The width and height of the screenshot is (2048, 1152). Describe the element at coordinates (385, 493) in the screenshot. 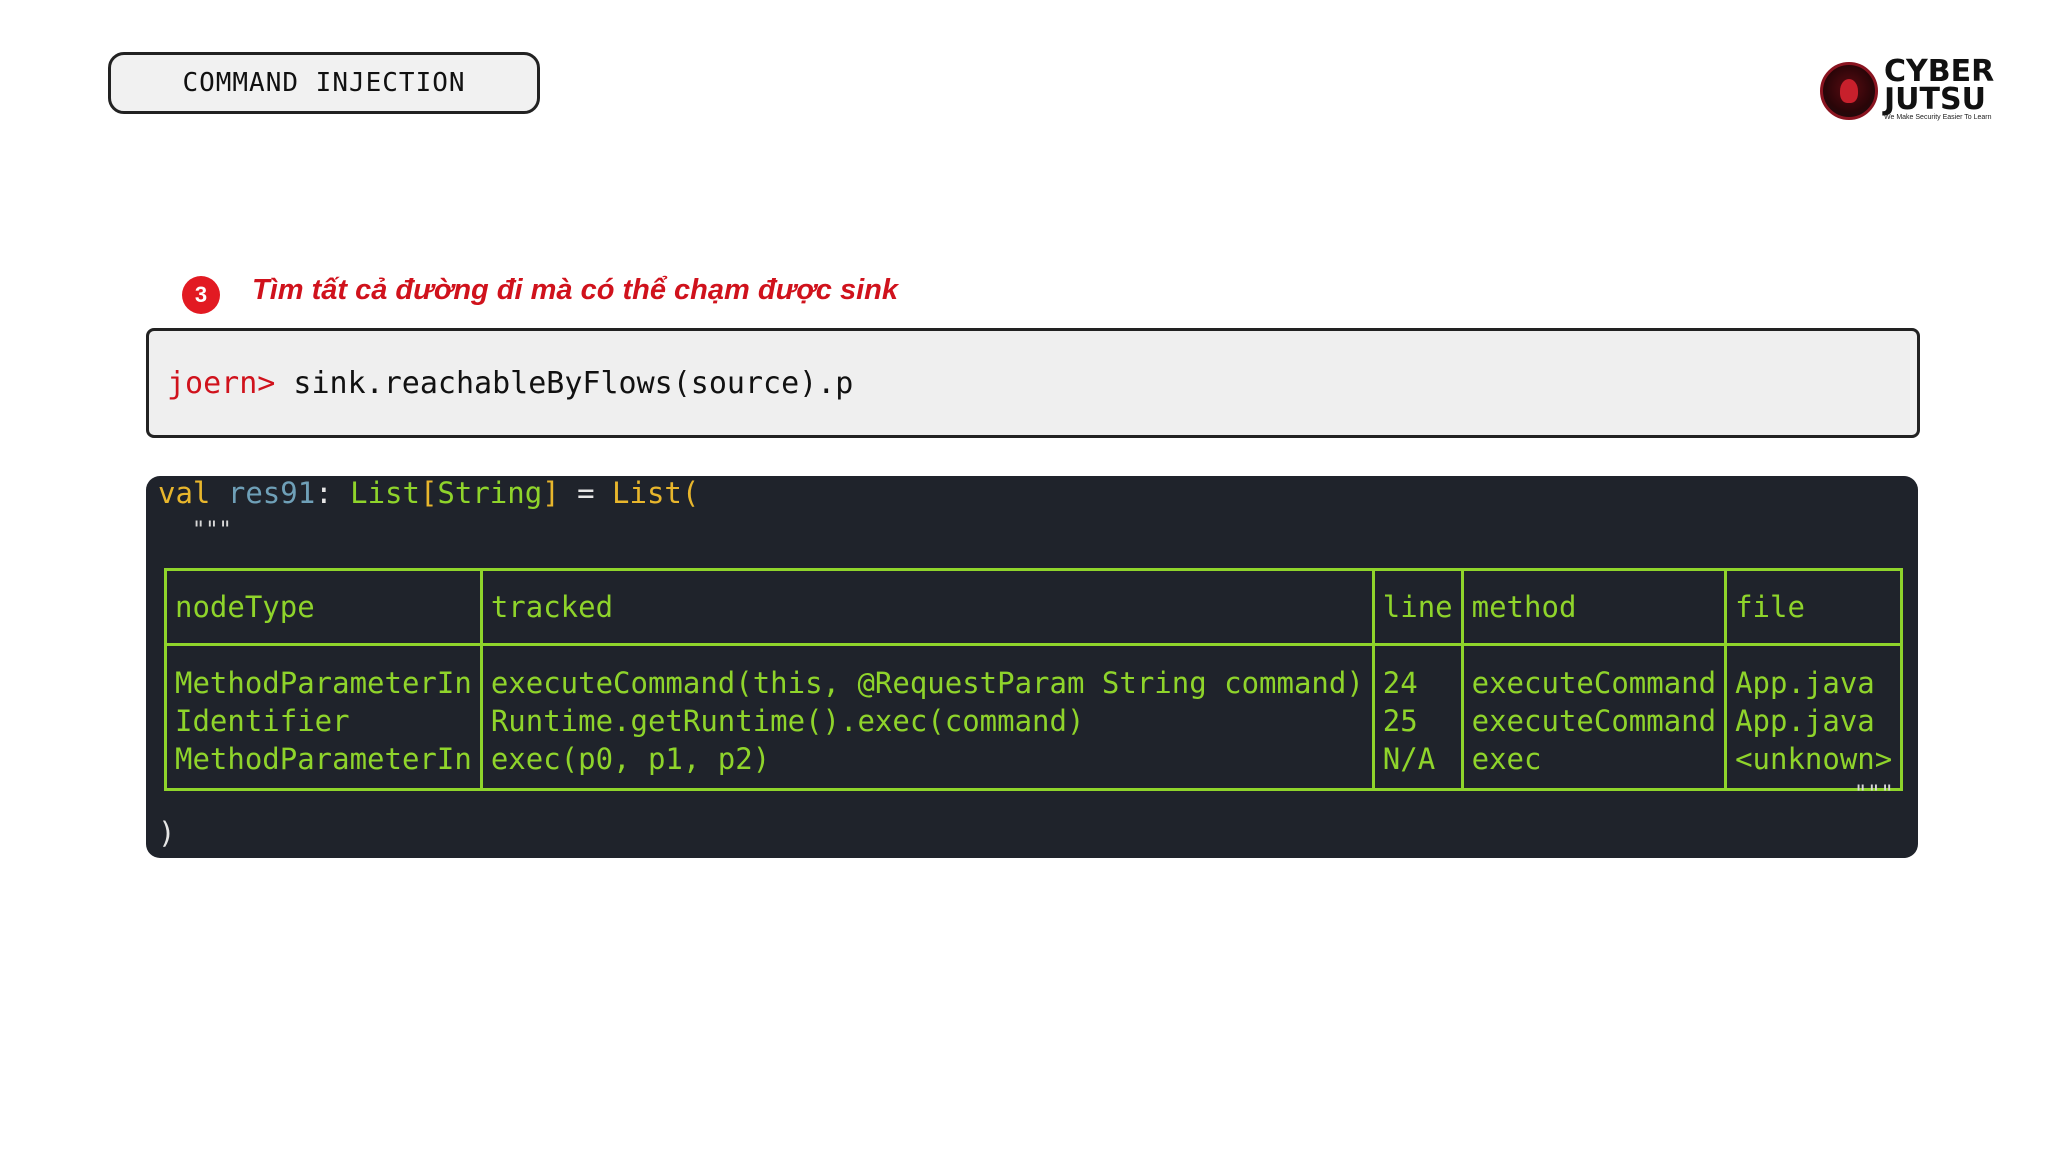

I see `decl-type: List` at that location.